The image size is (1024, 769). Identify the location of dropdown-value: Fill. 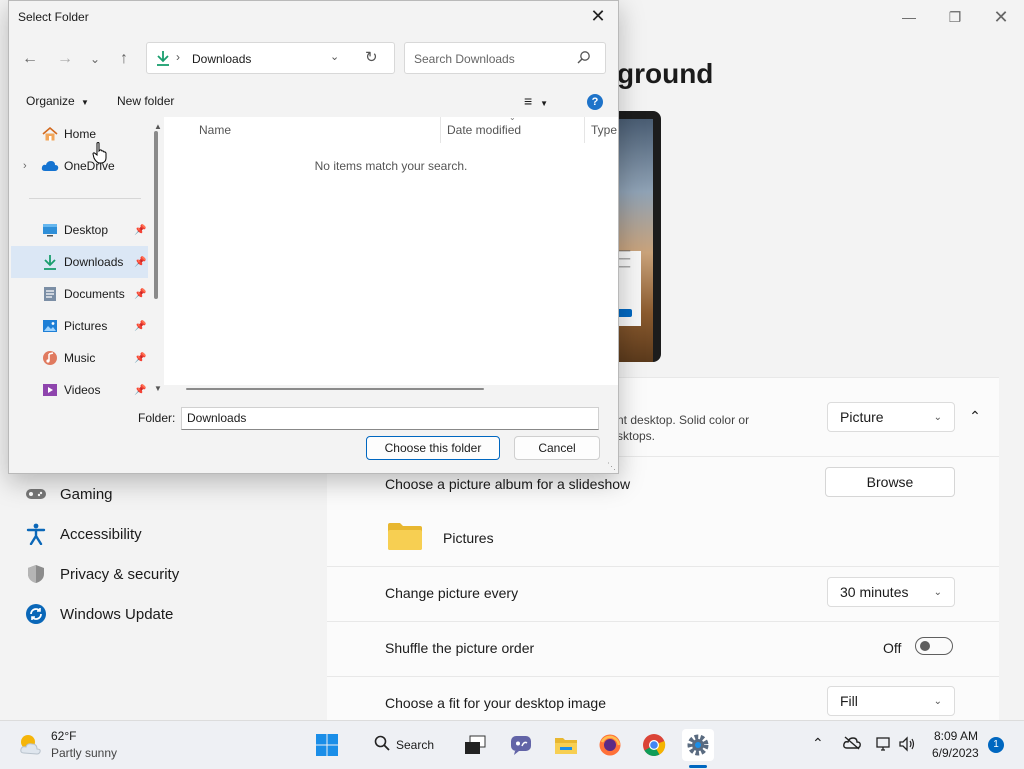
(849, 701).